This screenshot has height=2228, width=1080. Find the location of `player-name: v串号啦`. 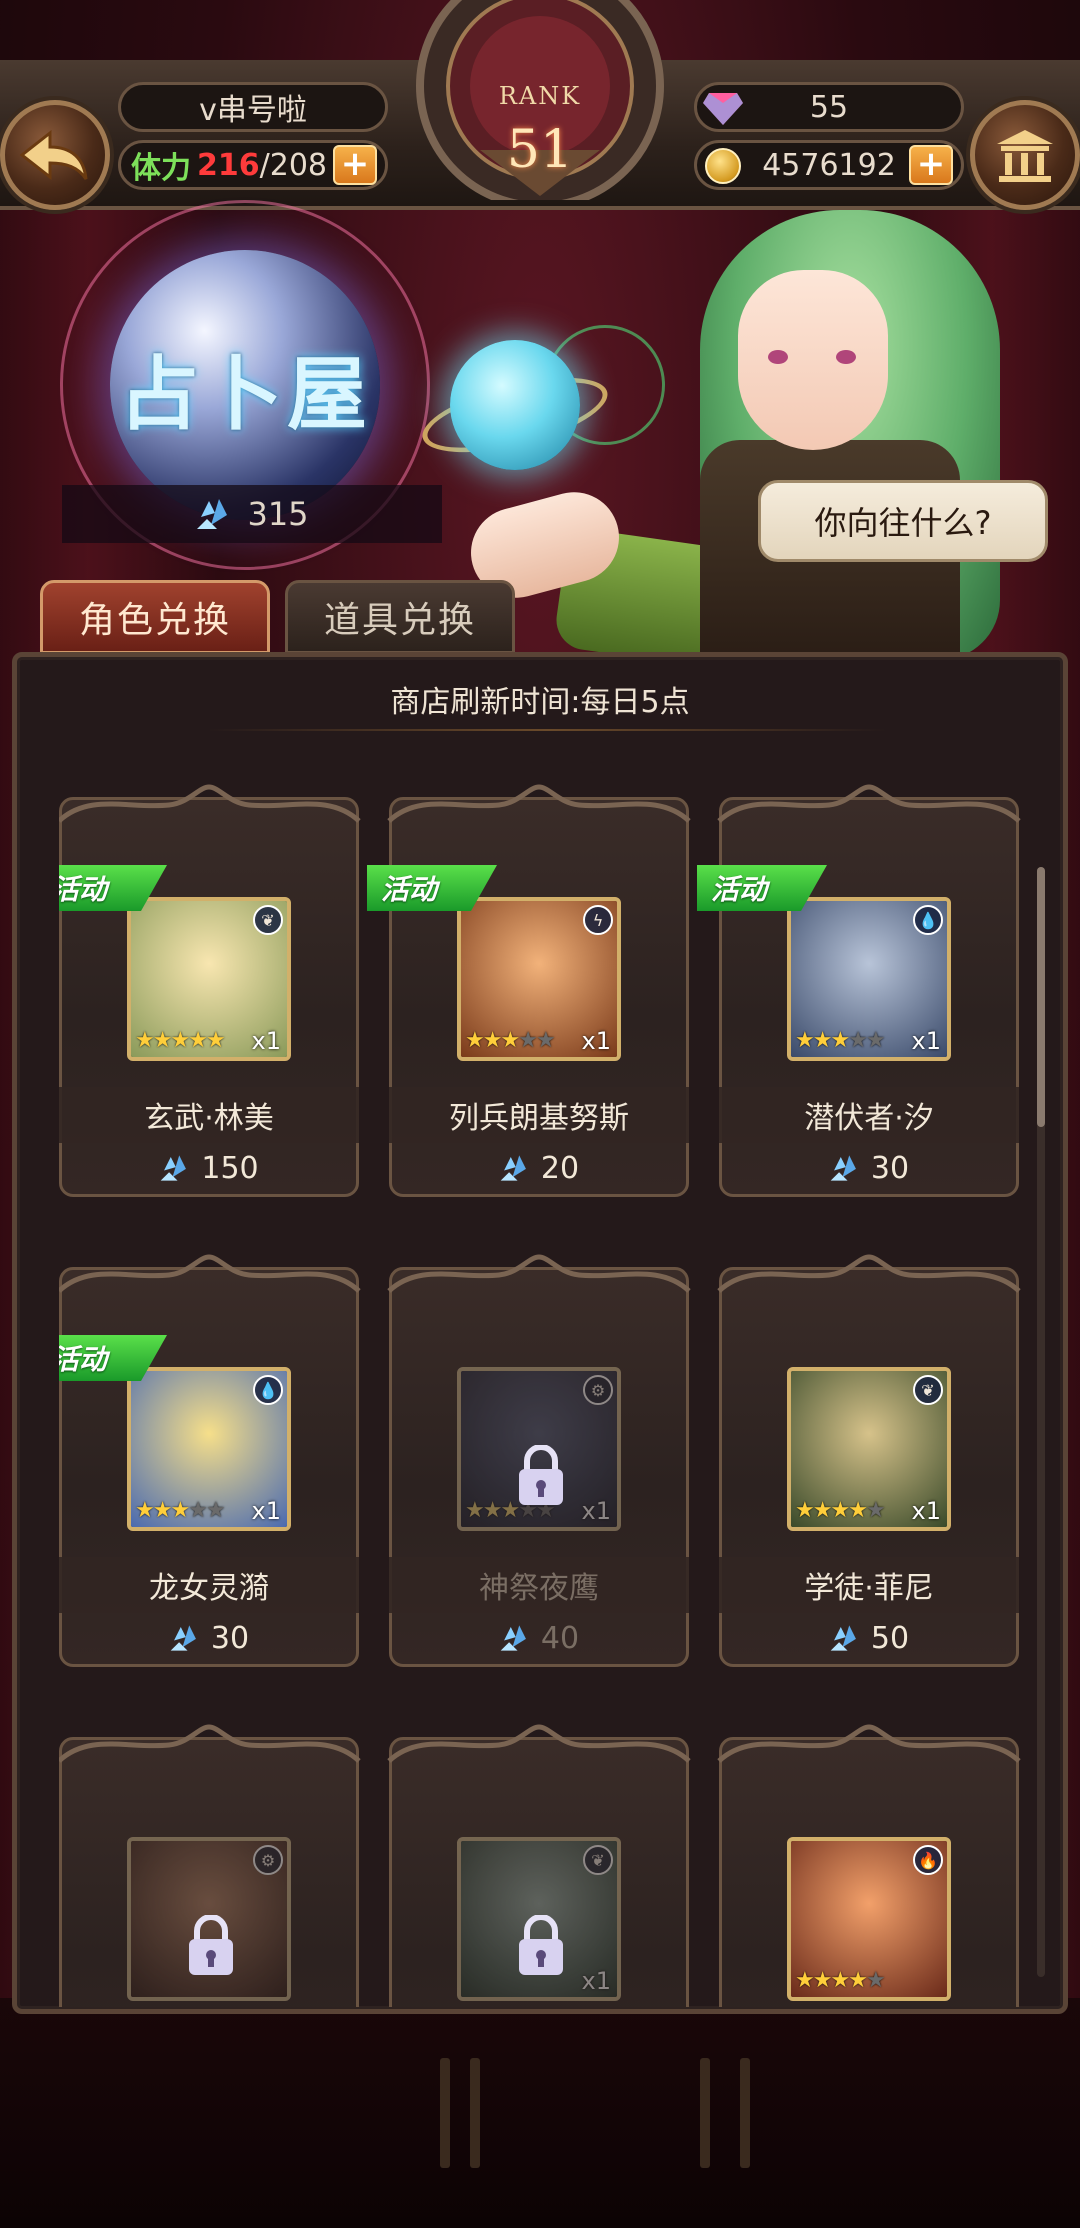

player-name: v串号啦 is located at coordinates (253, 107).